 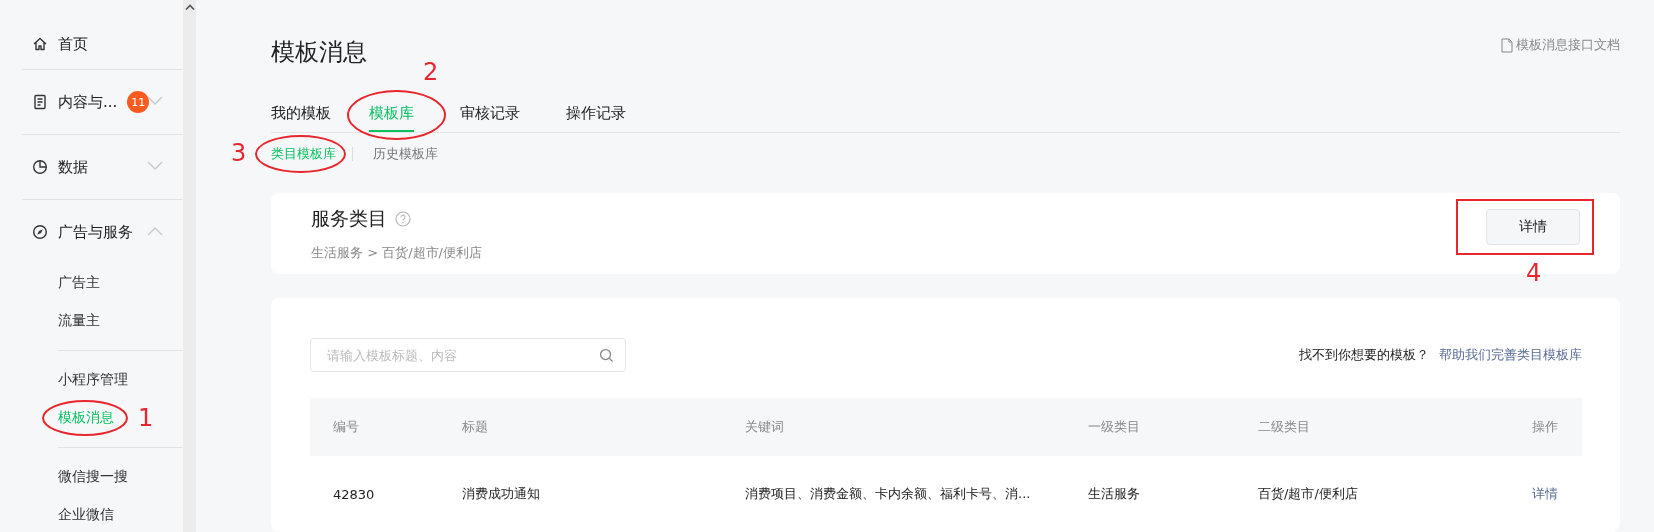 I want to click on doc-link: 模板消息接口文档, so click(x=1560, y=45).